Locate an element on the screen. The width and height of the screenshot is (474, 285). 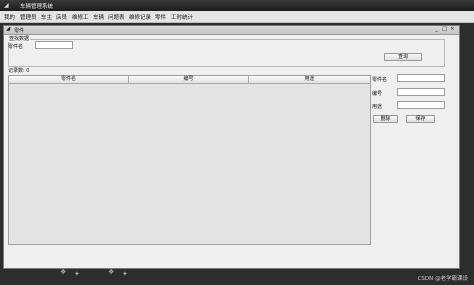
menu-bar: 我的 管理员 车主 店员 维修工 车辆 问题表 维修记录 零件 工时统计 is located at coordinates (237, 17).